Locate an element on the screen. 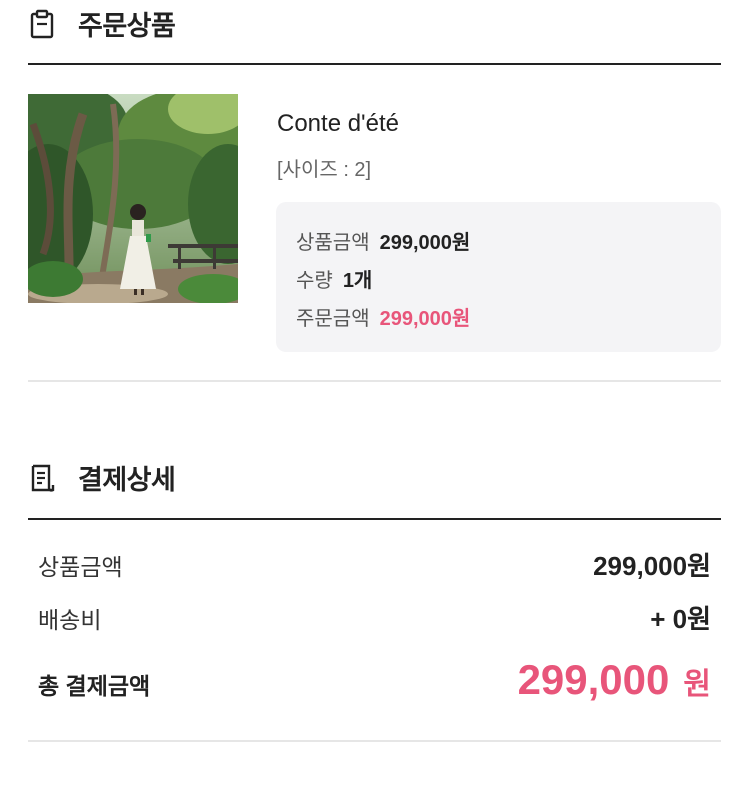 This screenshot has width=750, height=792. payment-section-divider is located at coordinates (374, 519).